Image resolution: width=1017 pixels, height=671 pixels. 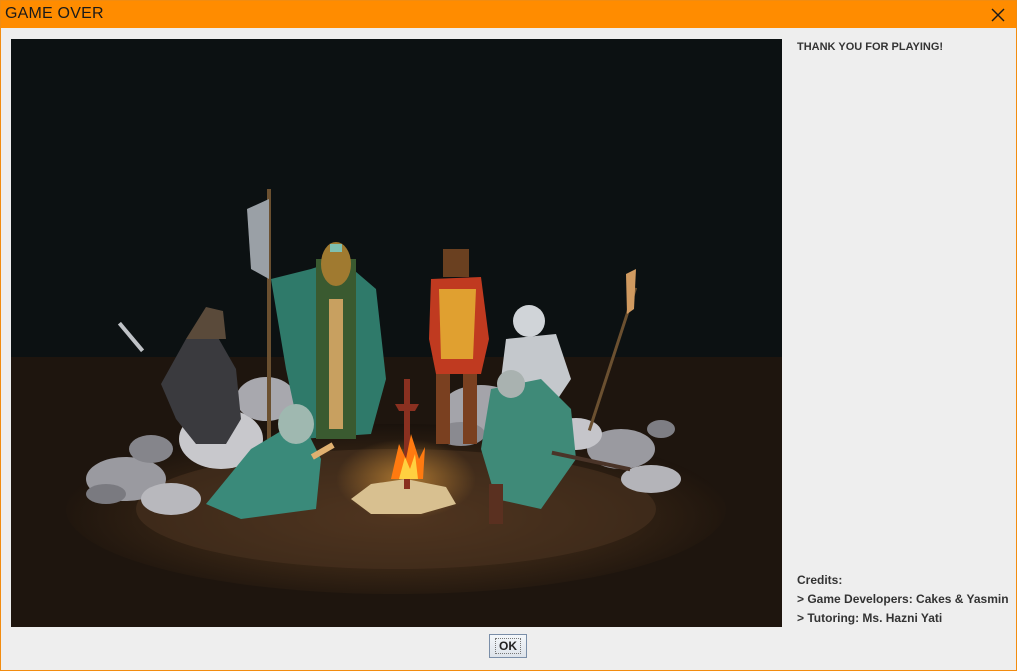 I want to click on credits-developers: > Game Developers: Cakes & Yasmin, so click(x=903, y=599).